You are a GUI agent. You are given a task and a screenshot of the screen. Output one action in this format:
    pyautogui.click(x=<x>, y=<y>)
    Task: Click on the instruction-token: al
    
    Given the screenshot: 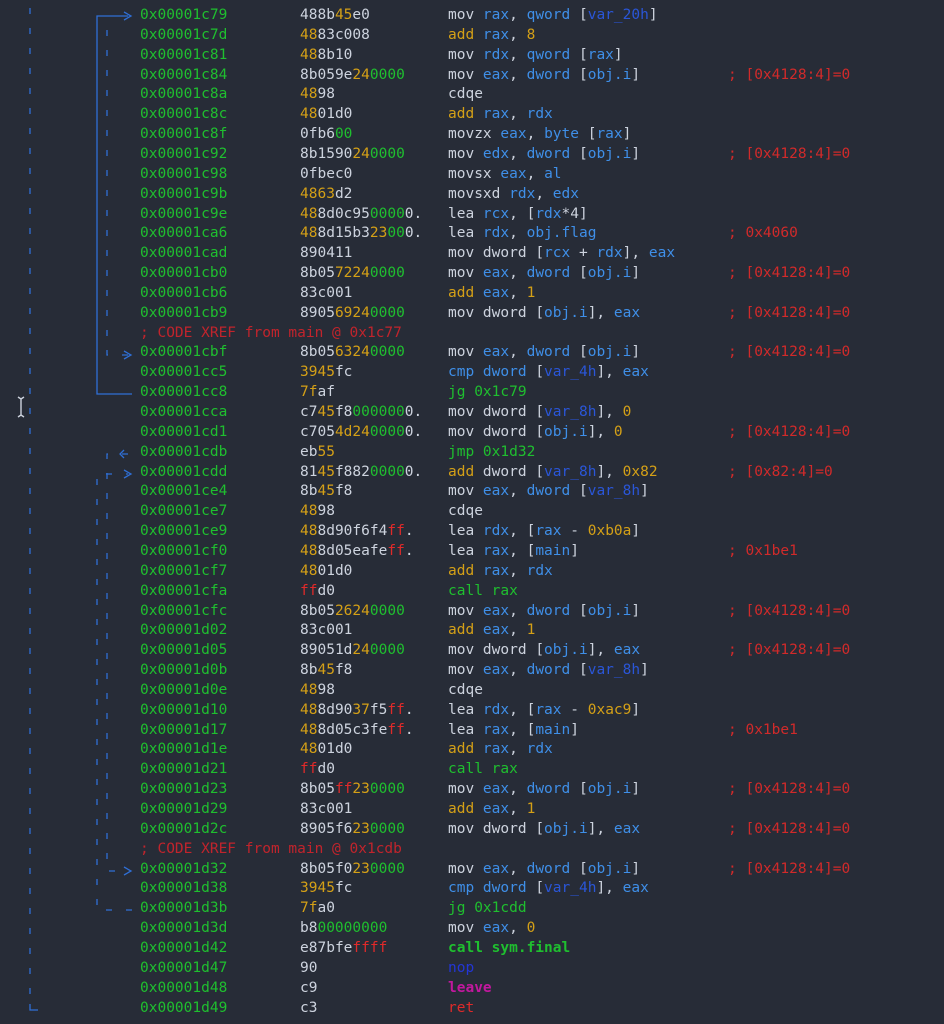 What is the action you would take?
    pyautogui.click(x=553, y=173)
    